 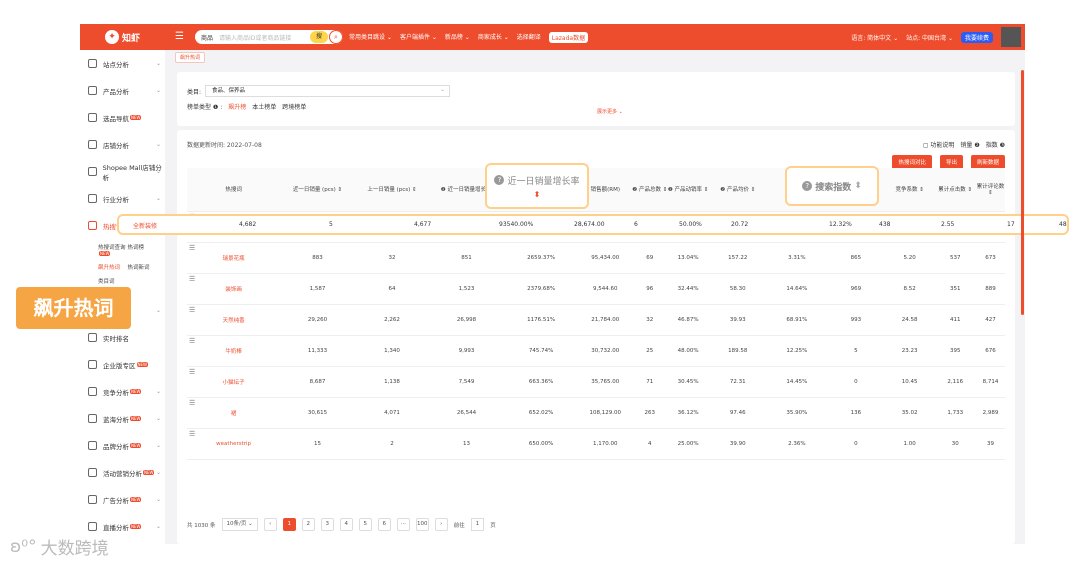 I want to click on logo-icon: ✦, so click(x=111, y=37).